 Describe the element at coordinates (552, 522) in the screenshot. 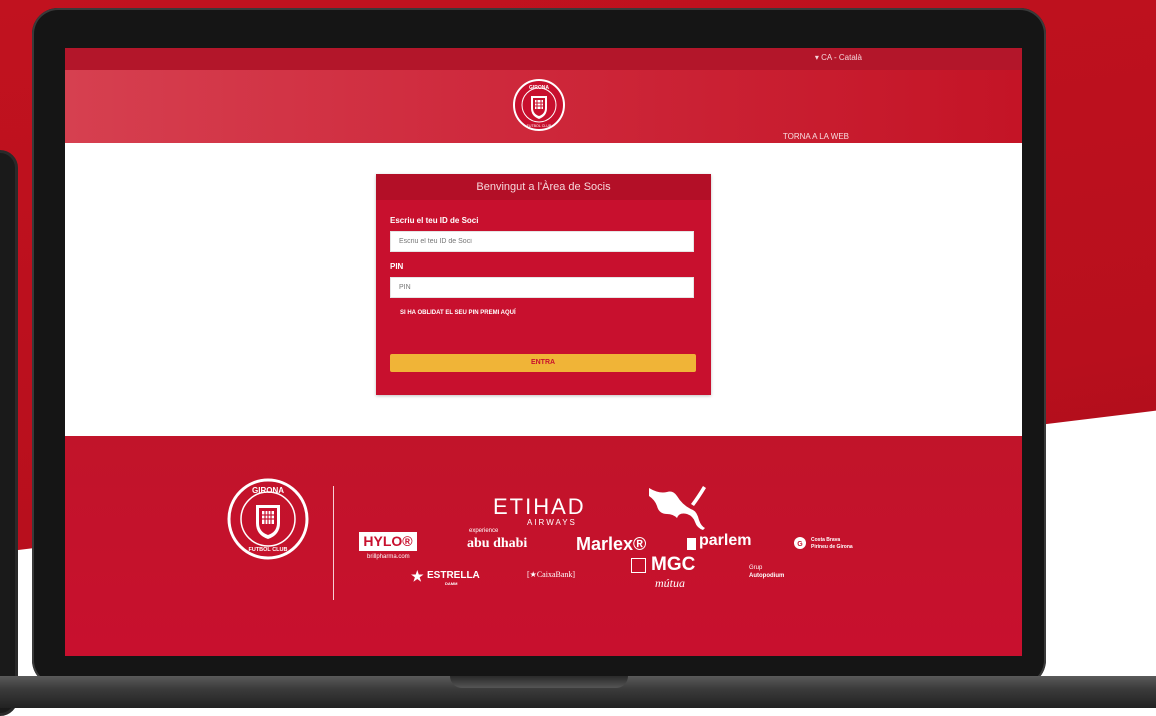

I see `sponsor-etihad-sub: AIRWAYS` at that location.